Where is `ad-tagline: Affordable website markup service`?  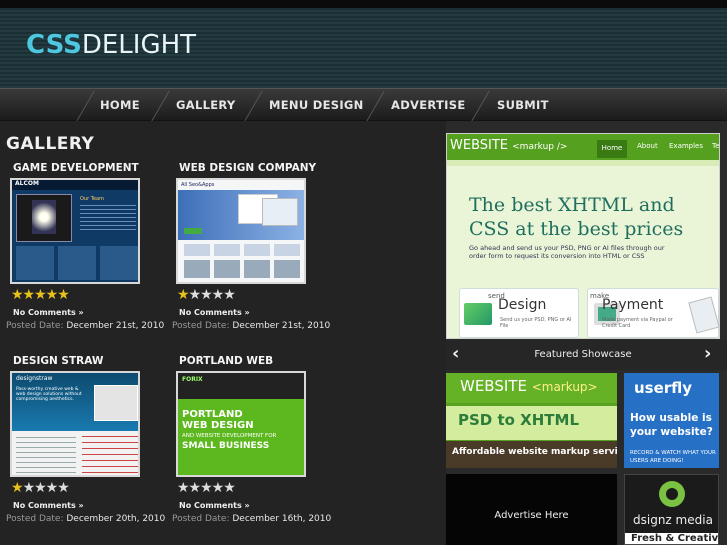
ad-tagline: Affordable website markup service is located at coordinates (534, 452).